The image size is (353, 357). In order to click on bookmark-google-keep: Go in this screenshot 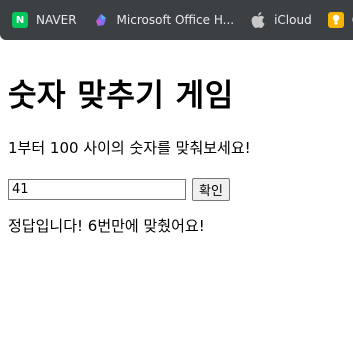, I will do `click(340, 20)`.